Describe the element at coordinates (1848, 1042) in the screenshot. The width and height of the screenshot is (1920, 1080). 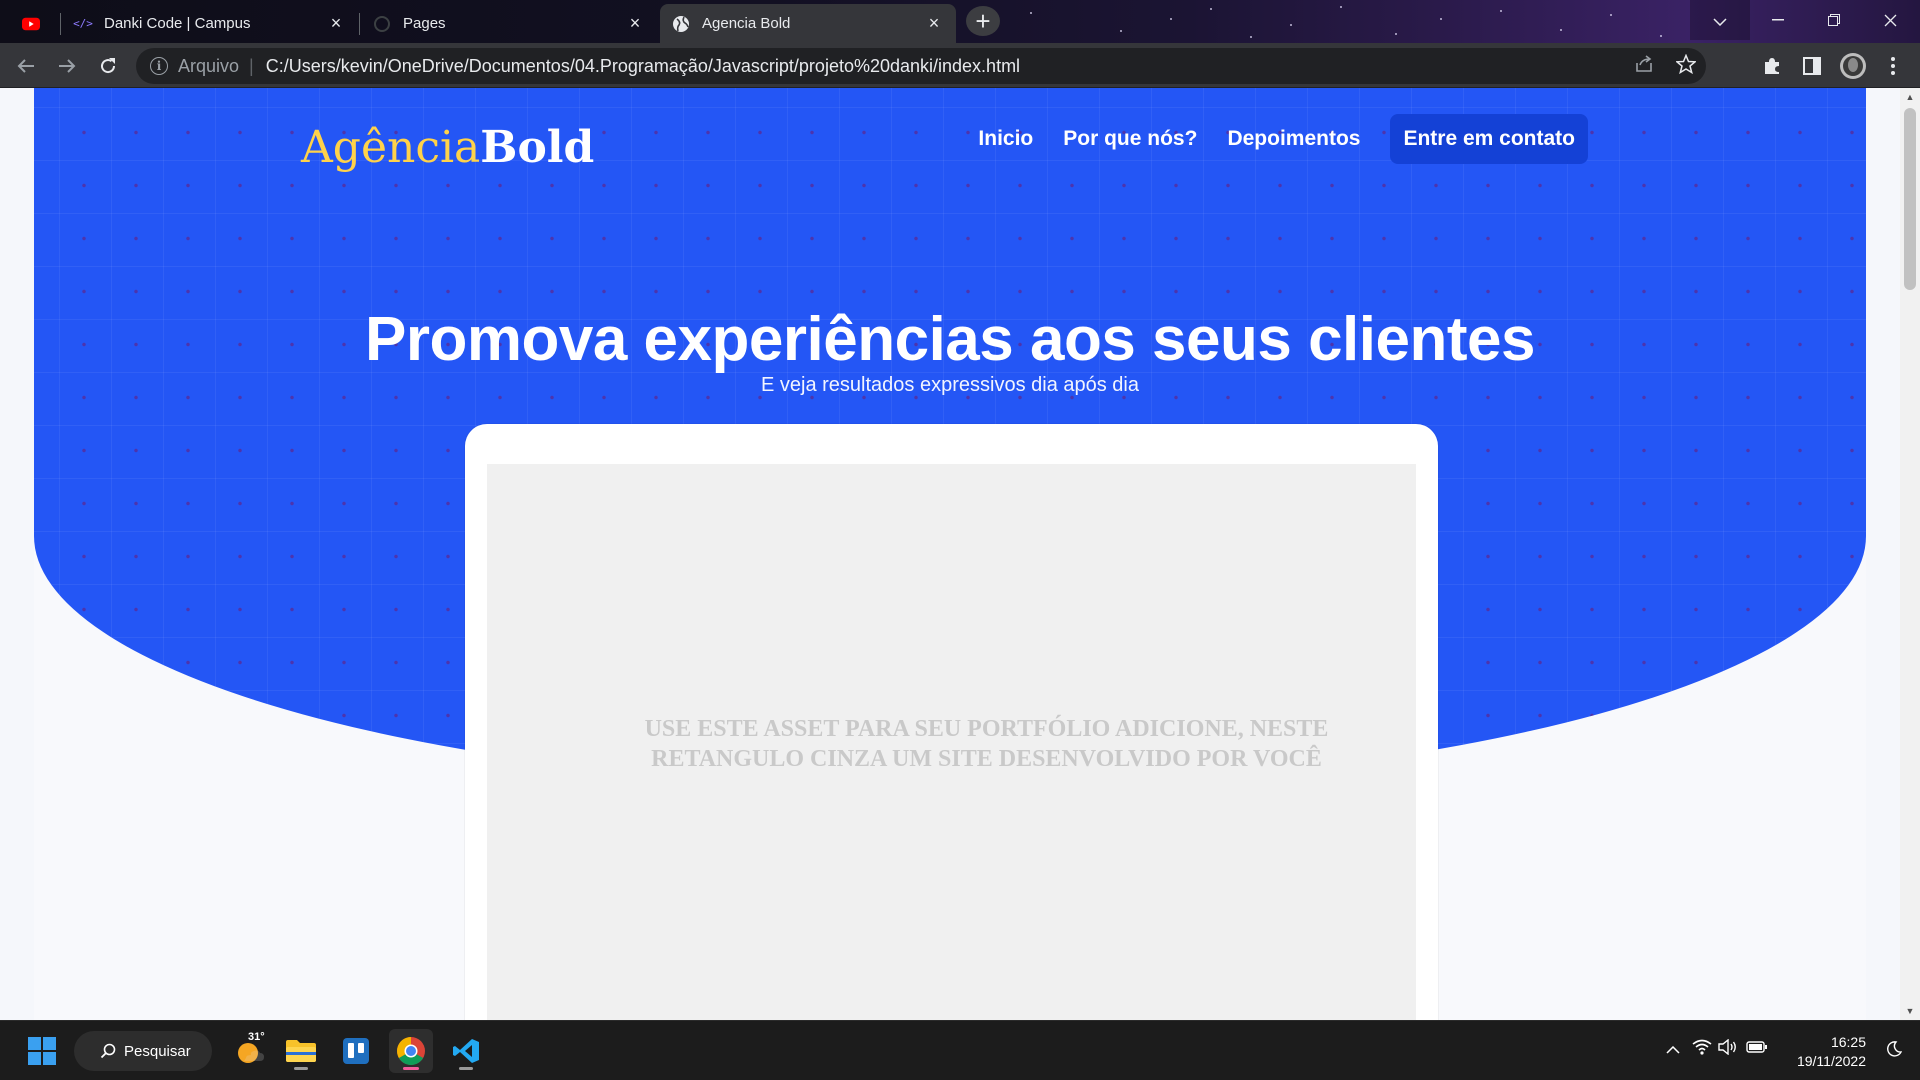
I see `clock-time: 16:25` at that location.